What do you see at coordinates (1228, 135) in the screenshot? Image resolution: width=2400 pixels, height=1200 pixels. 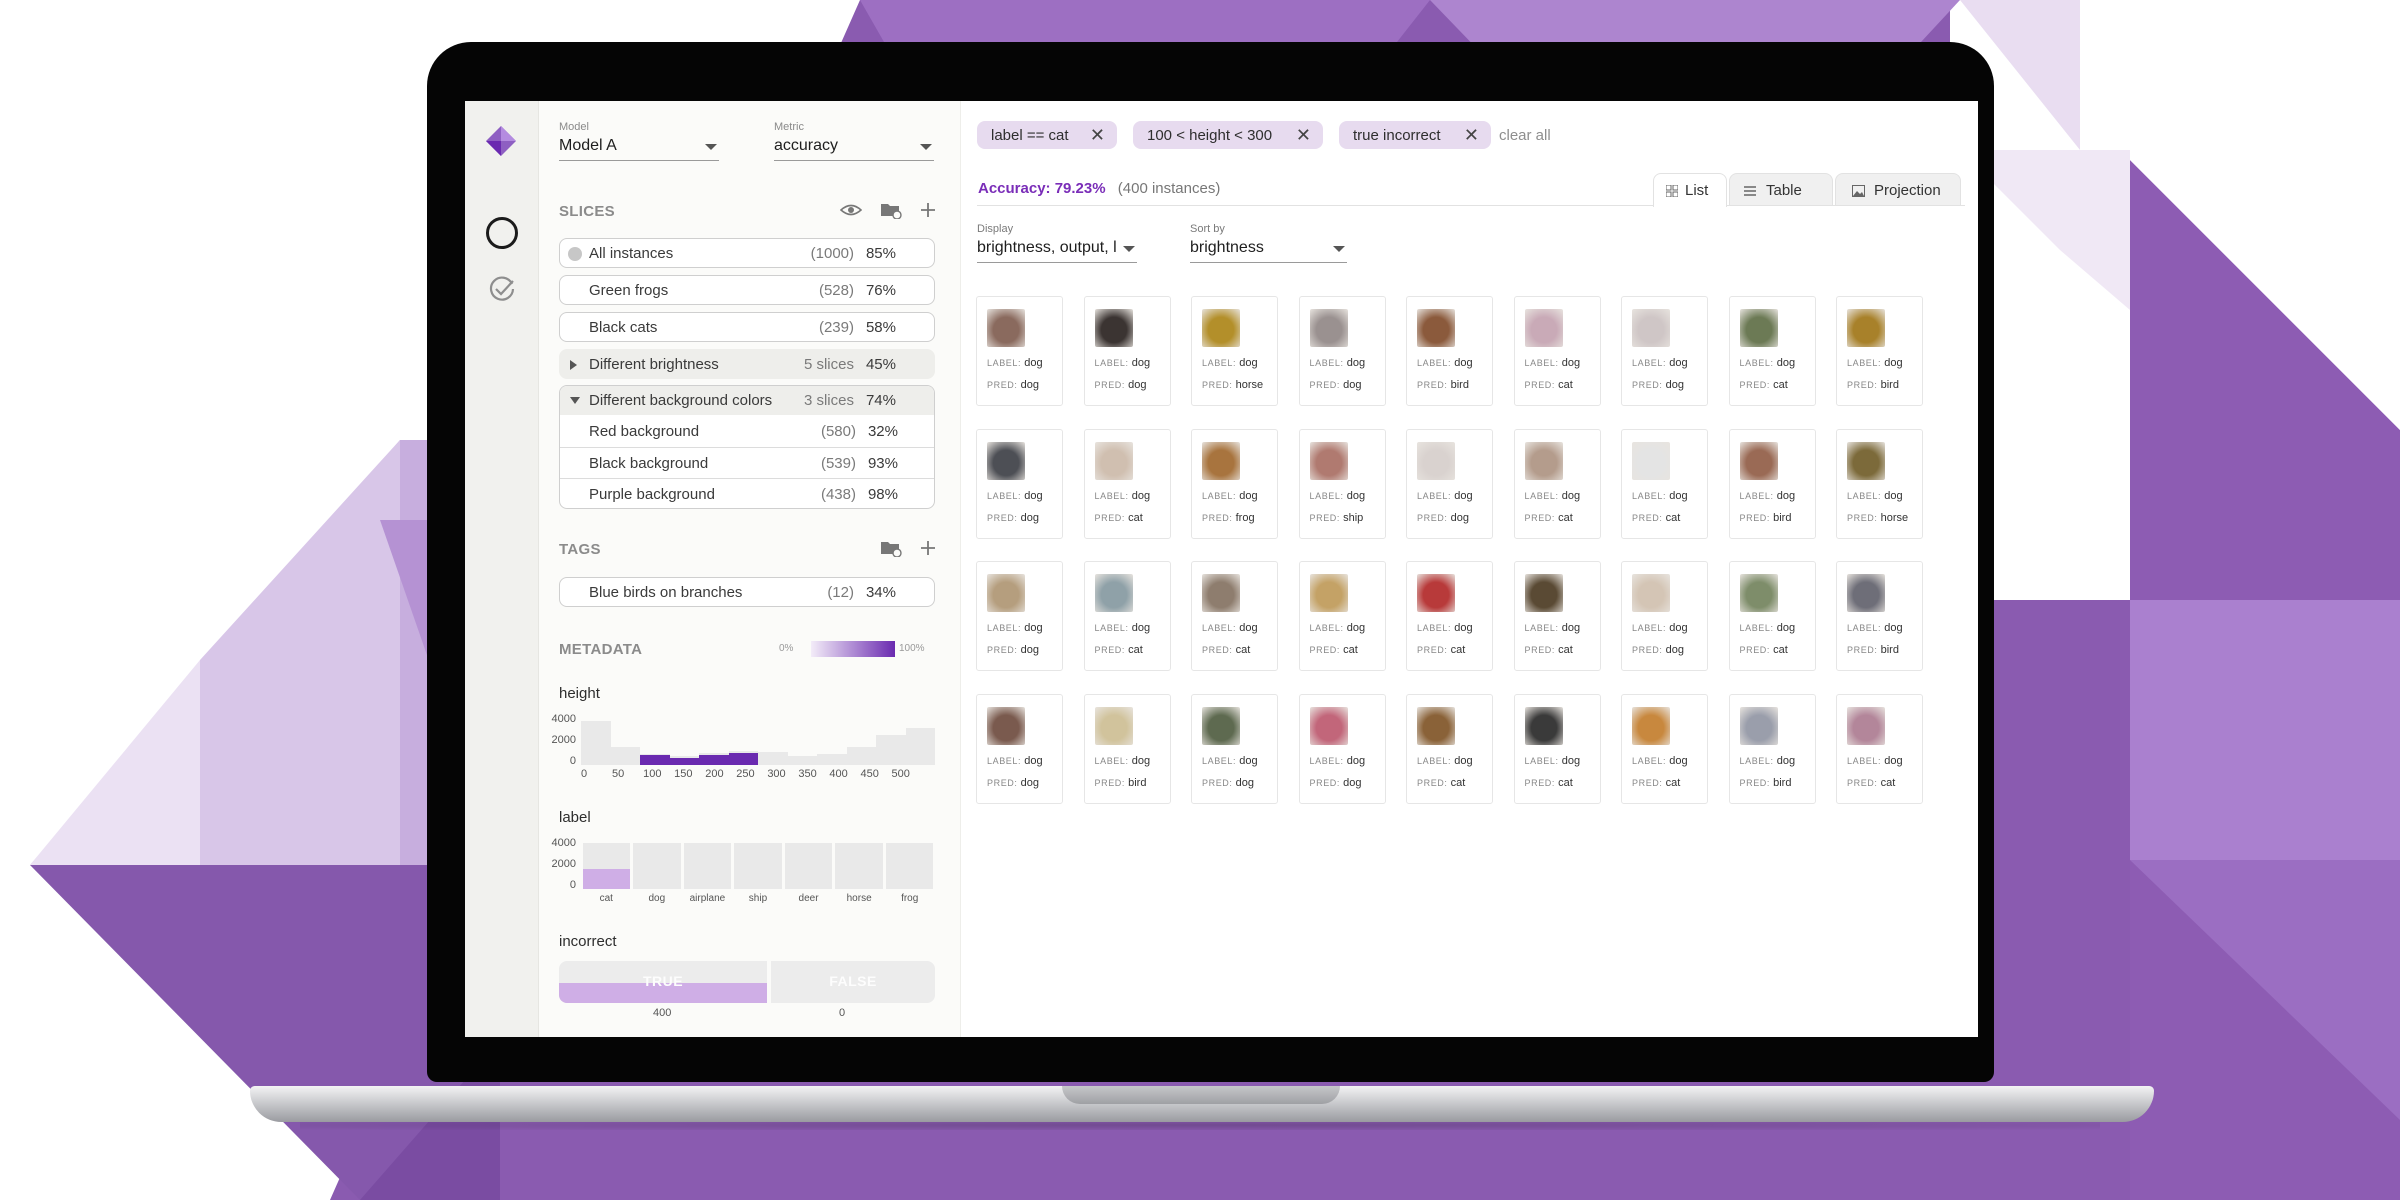 I see `filter-chip: 100 < height < 300 ✕` at bounding box center [1228, 135].